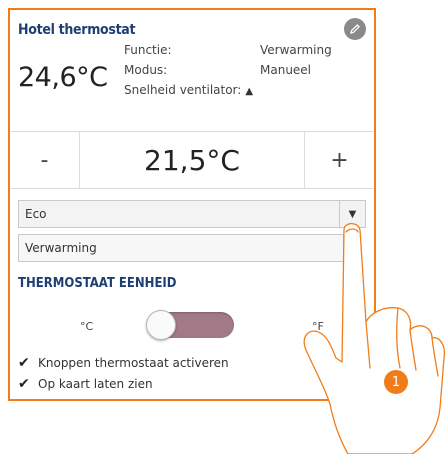 Image resolution: width=445 pixels, height=454 pixels. I want to click on activate-buttons-label: Knoppen thermostaat activeren, so click(133, 363).